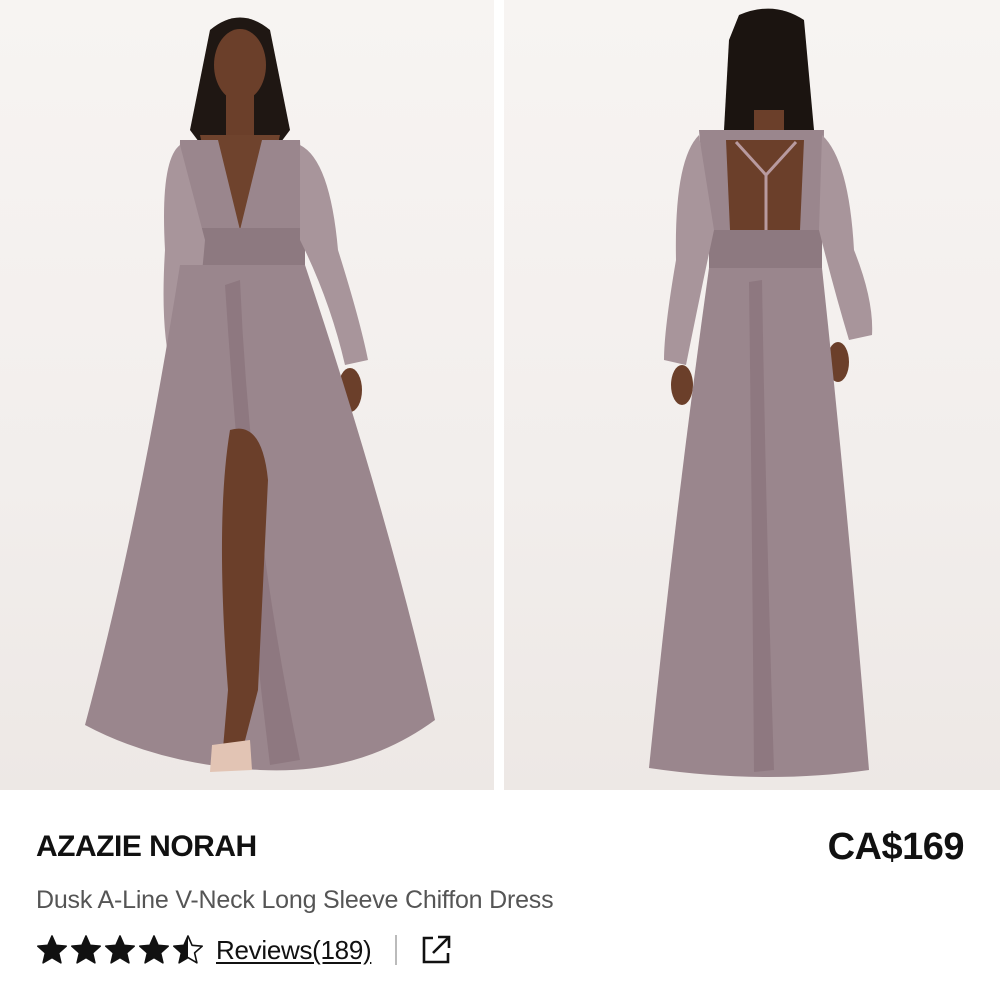 The width and height of the screenshot is (1000, 1000). Describe the element at coordinates (436, 950) in the screenshot. I see `external-link-icon` at that location.